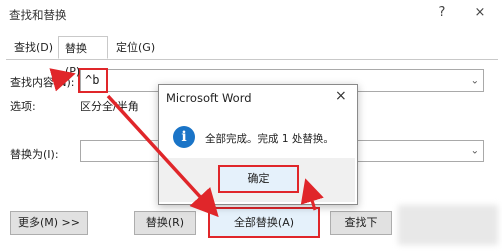 This screenshot has height=251, width=502. I want to click on arrow-to-ok, so click(312, 194).